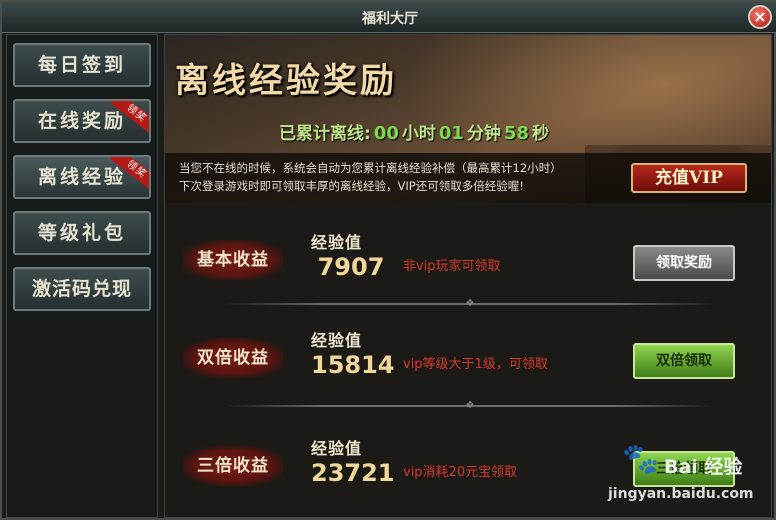  I want to click on sidebar-item-offline-exp: 离线经验 领奖, so click(82, 177).